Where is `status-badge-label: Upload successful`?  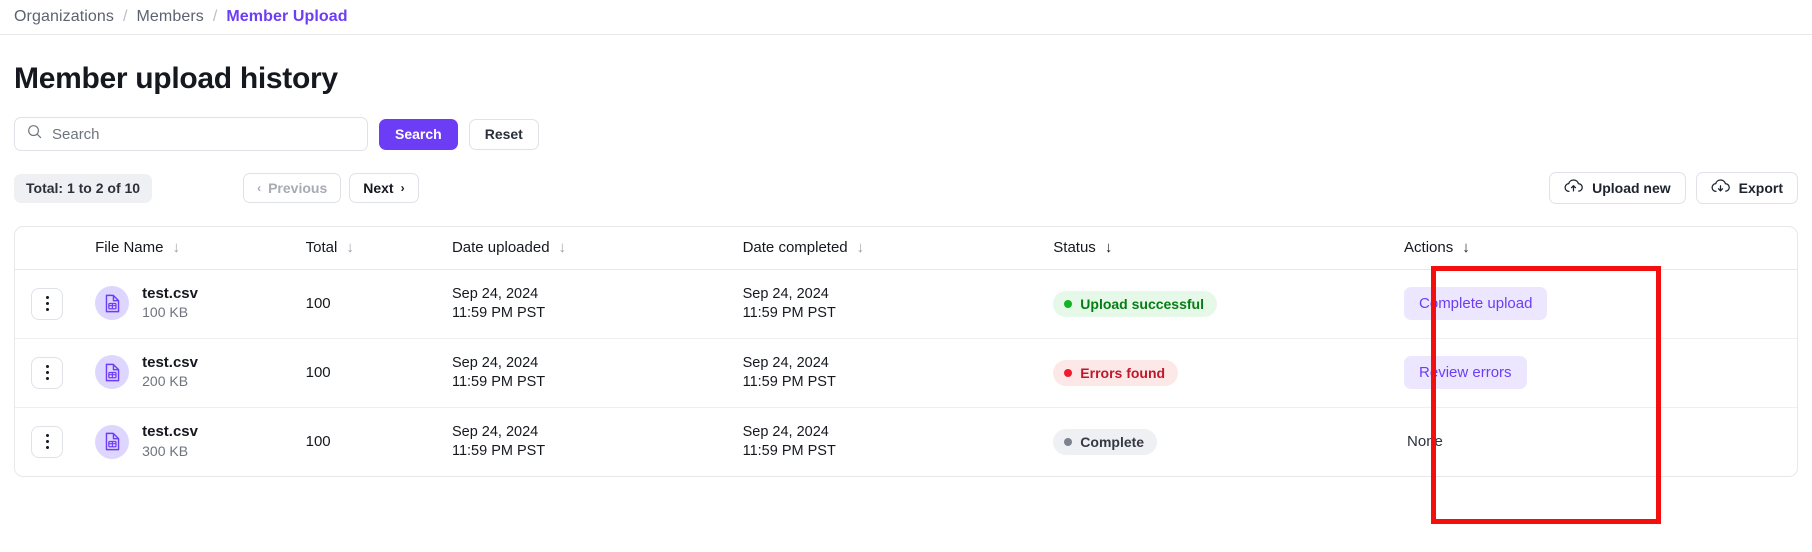 status-badge-label: Upload successful is located at coordinates (1142, 303).